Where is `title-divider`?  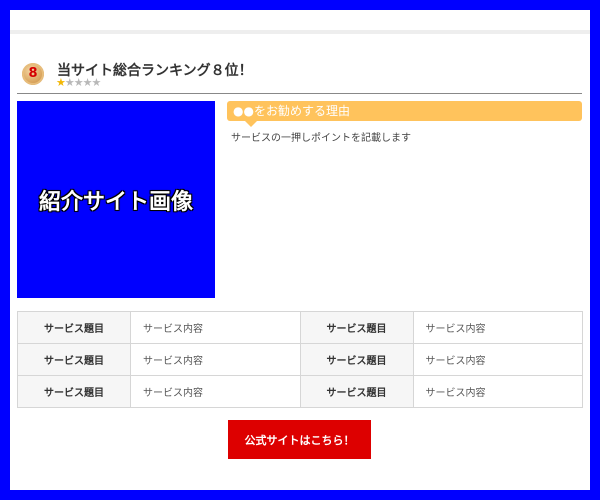
title-divider is located at coordinates (299, 93).